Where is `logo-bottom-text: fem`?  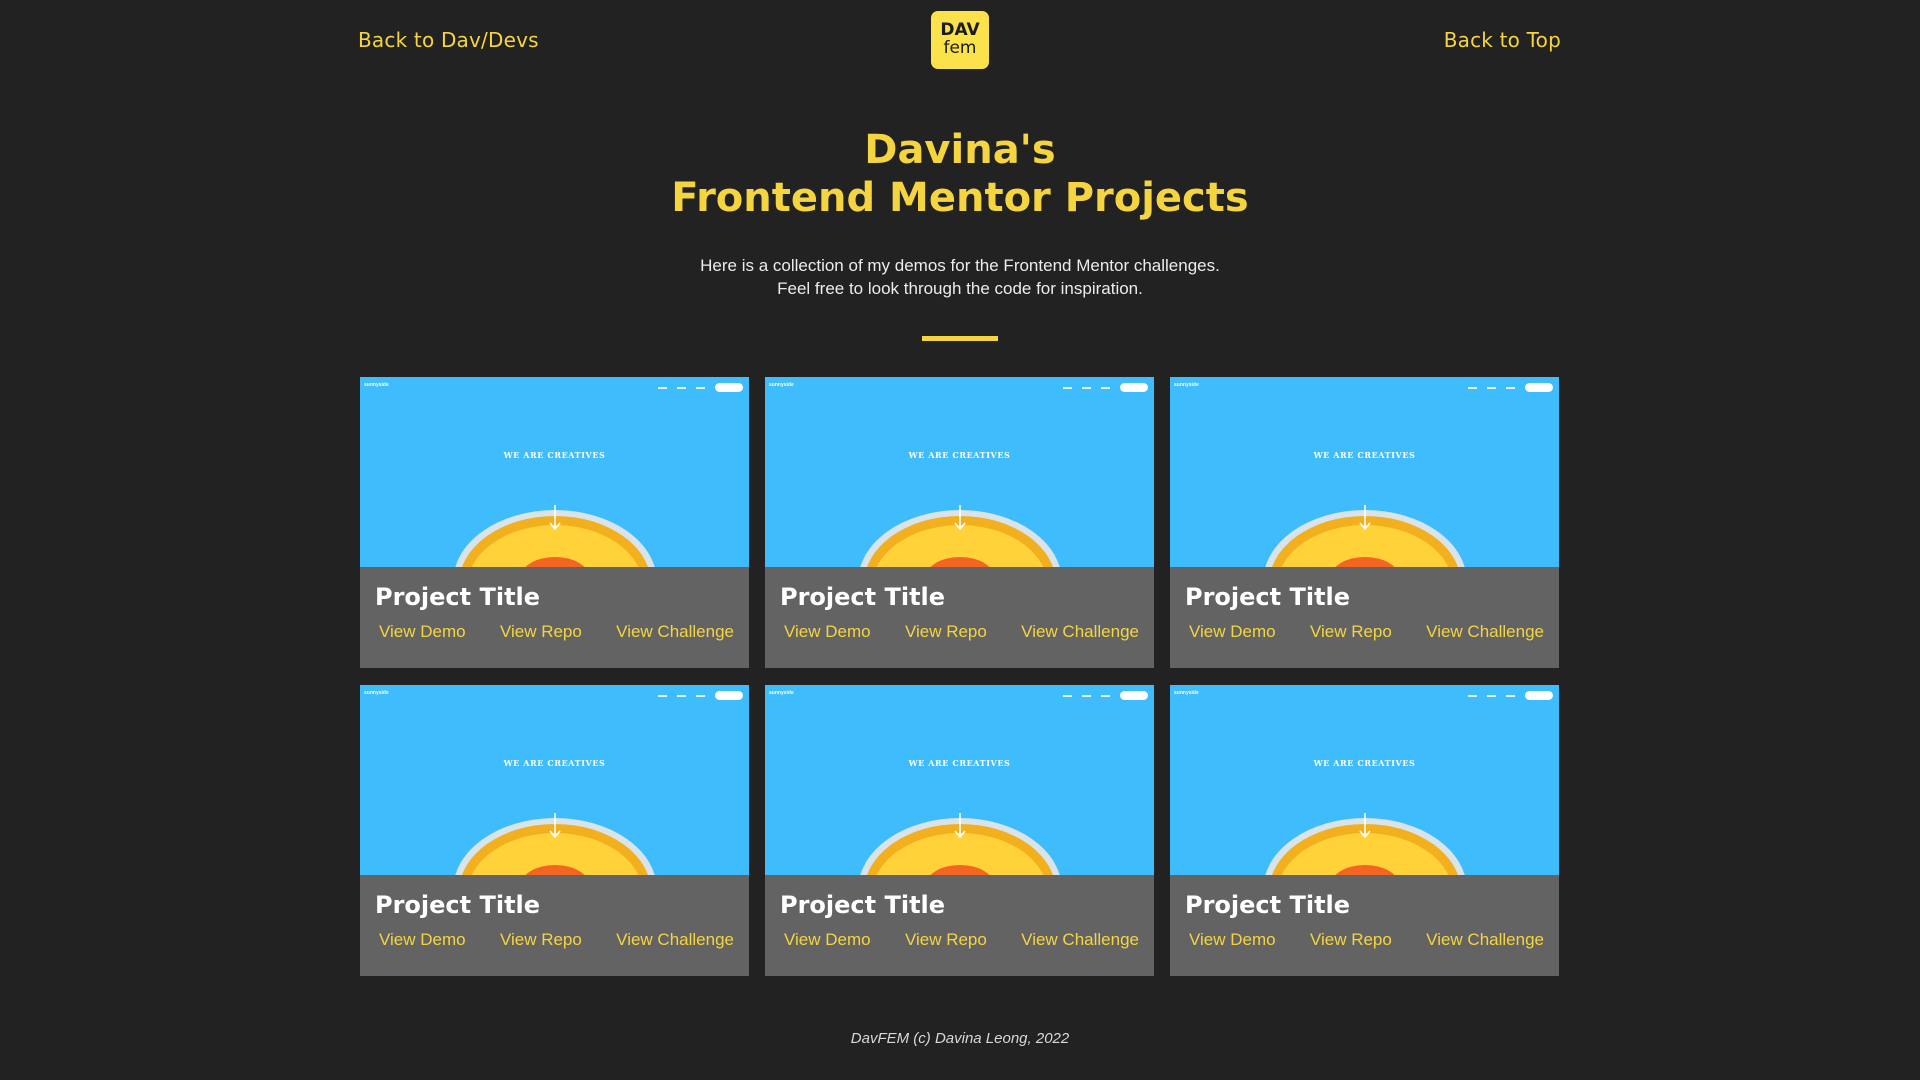 logo-bottom-text: fem is located at coordinates (960, 48).